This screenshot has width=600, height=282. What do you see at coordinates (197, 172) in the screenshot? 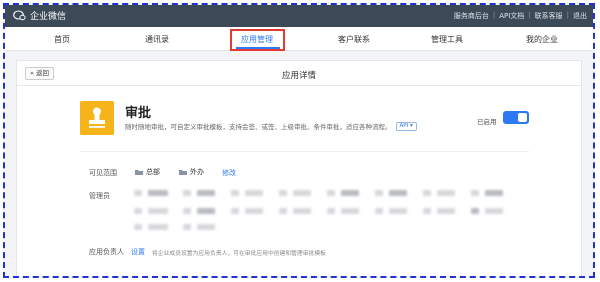
I see `department-name: 外办` at bounding box center [197, 172].